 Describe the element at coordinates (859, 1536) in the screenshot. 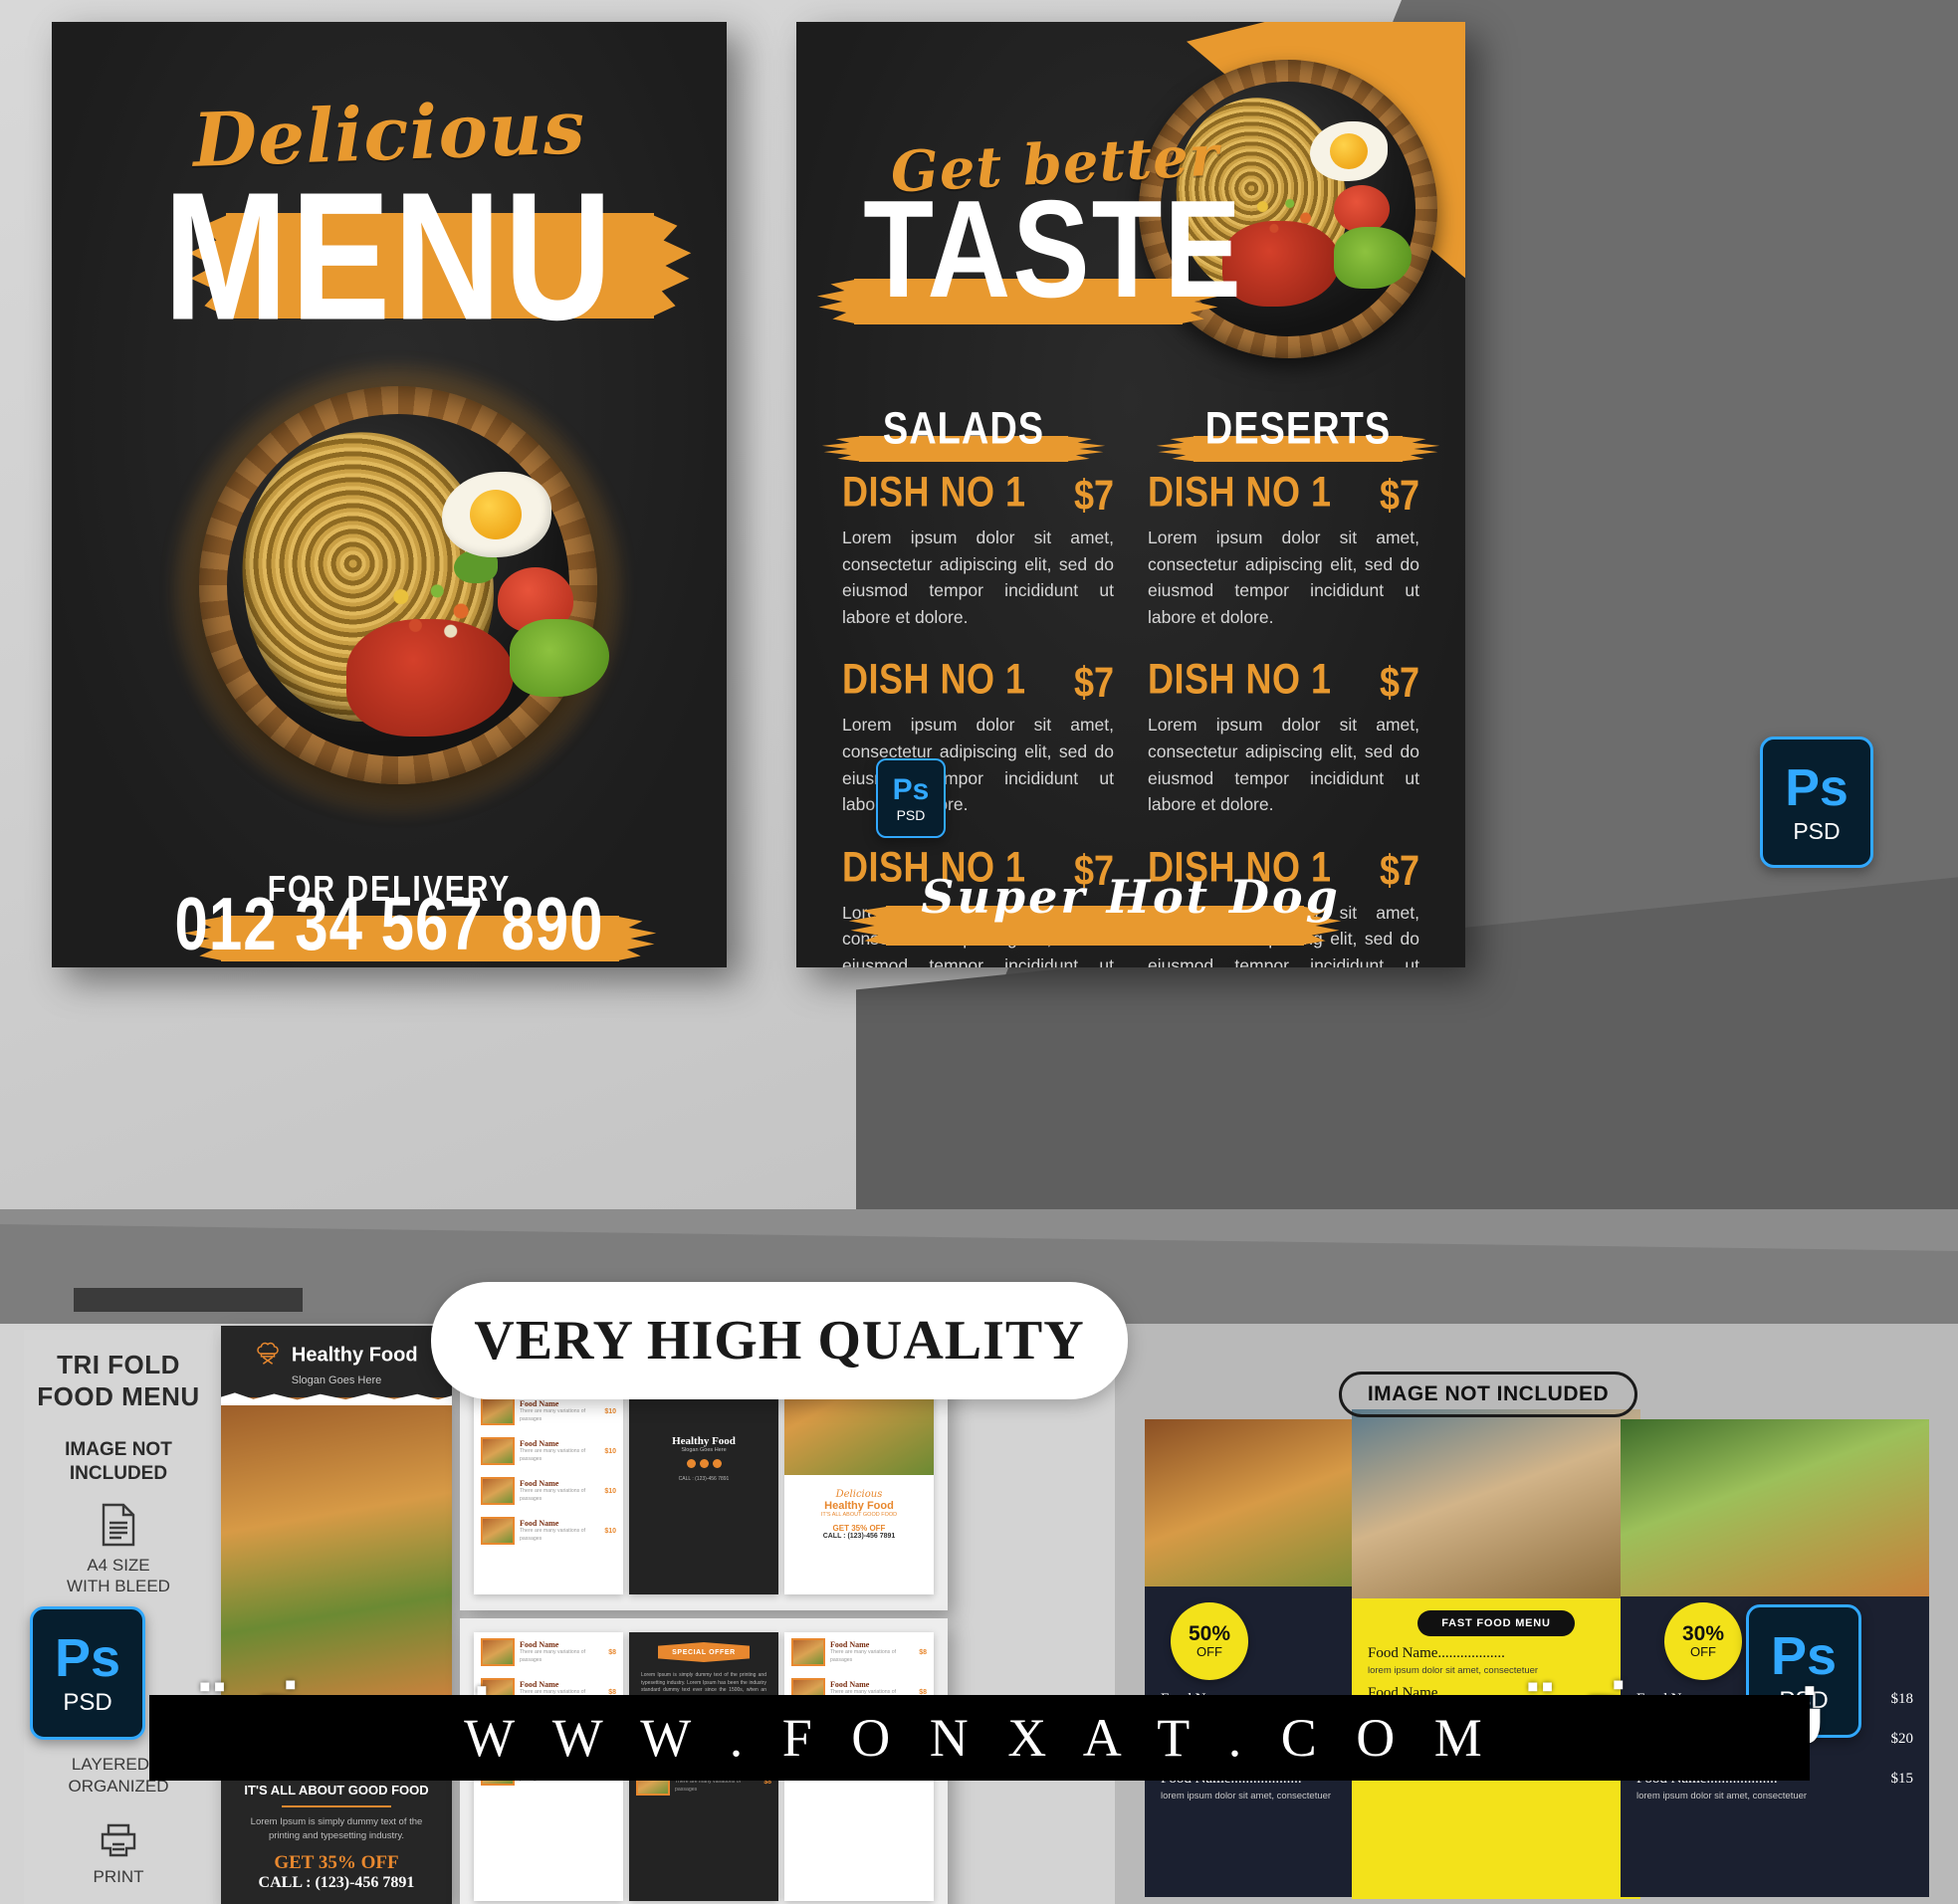

I see `panel-call: CALL : (123)-456 7891` at that location.